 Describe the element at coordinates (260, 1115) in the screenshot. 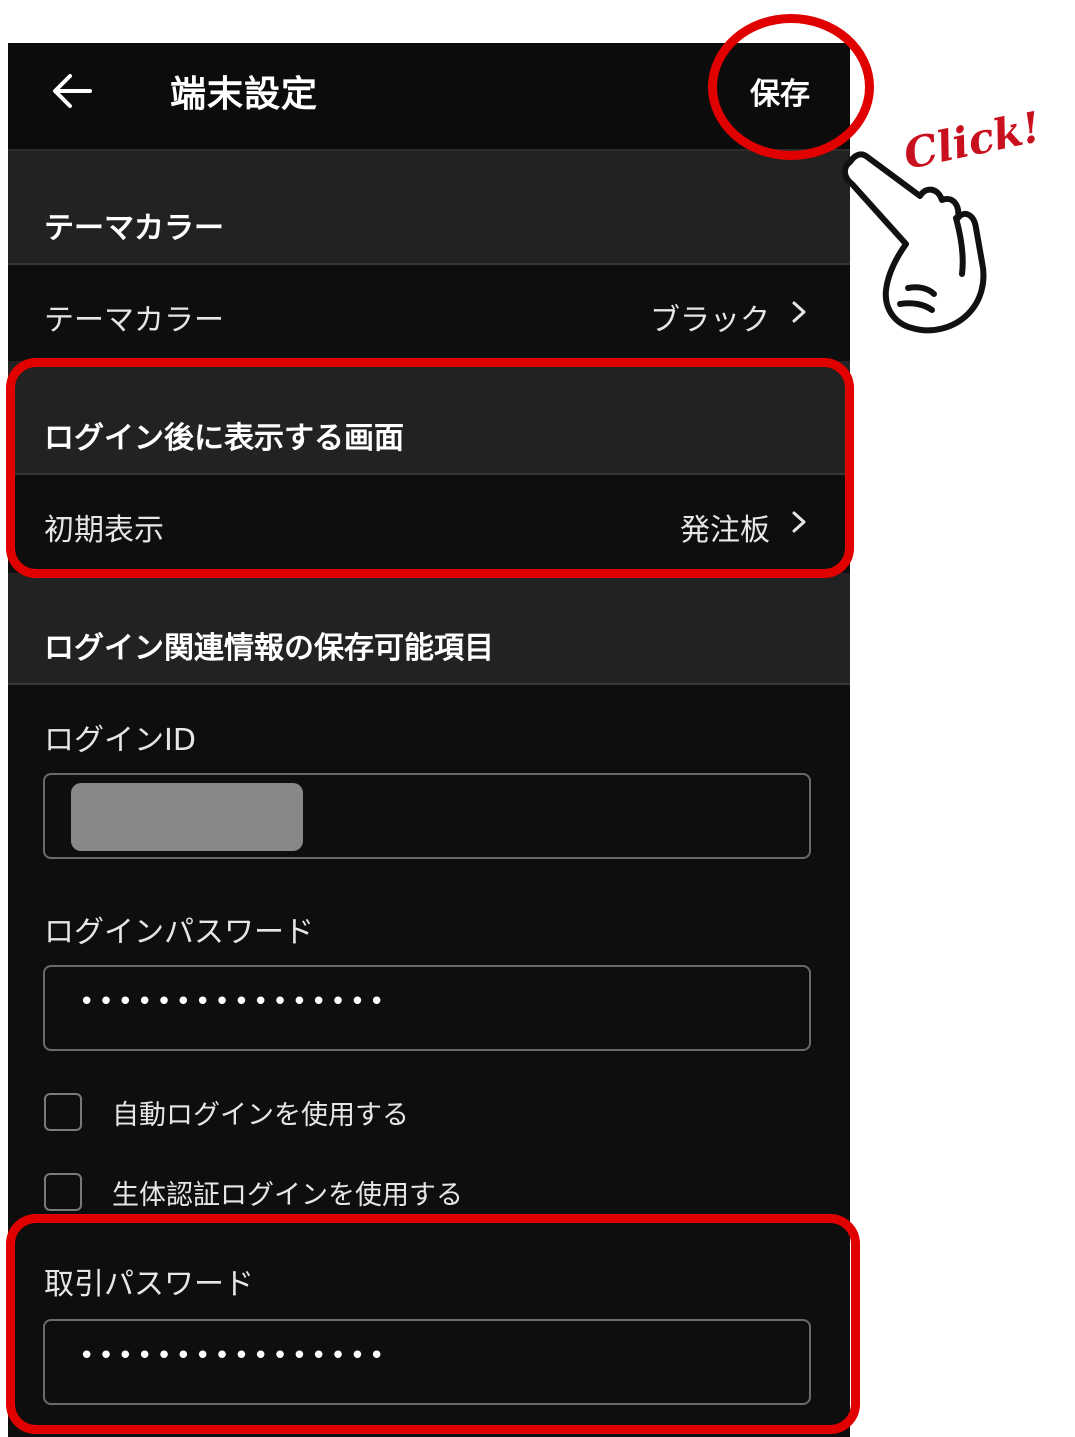

I see `auto-login-label: 自動ログインを使用する` at that location.